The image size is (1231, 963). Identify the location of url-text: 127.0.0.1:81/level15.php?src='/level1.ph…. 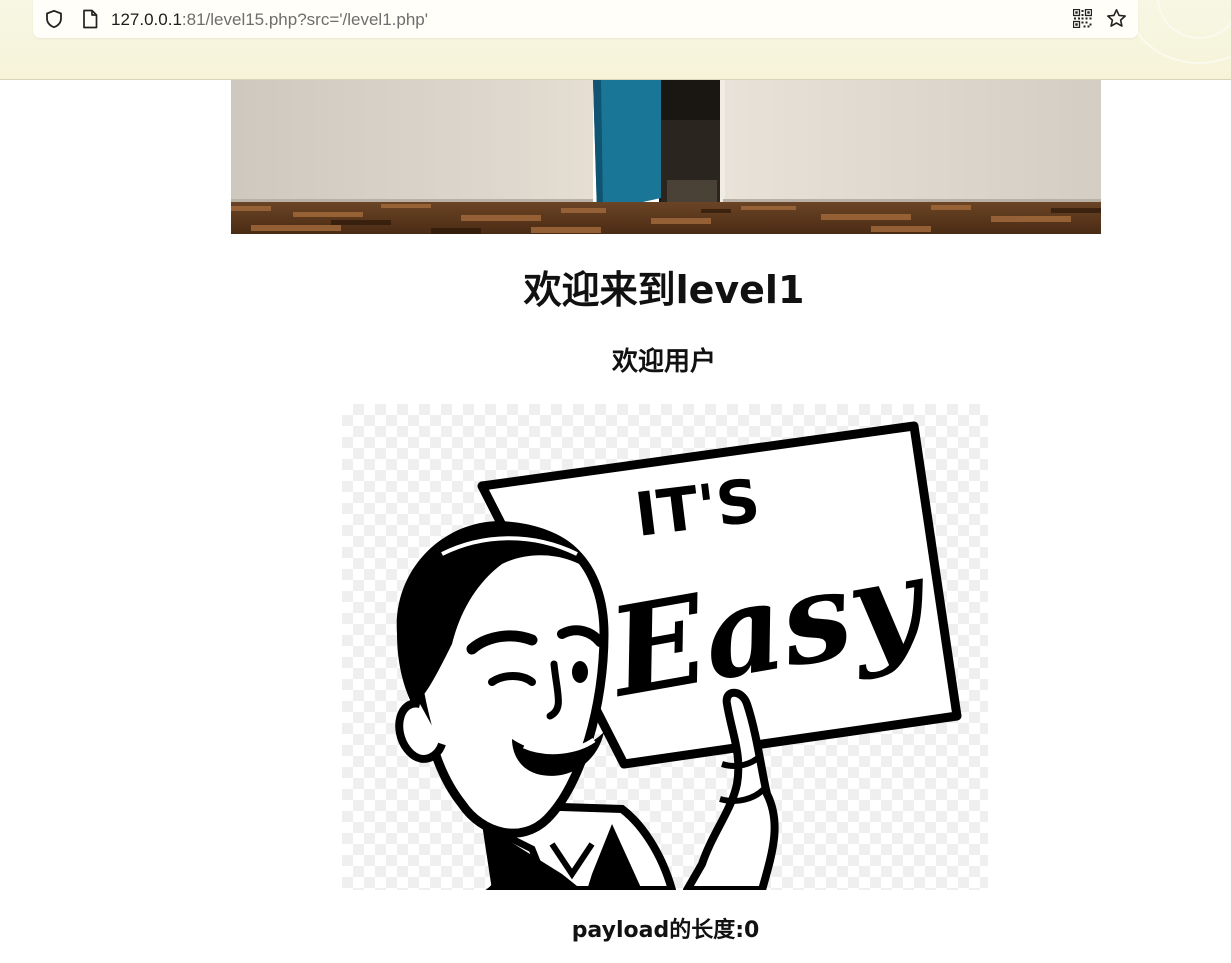
(269, 20).